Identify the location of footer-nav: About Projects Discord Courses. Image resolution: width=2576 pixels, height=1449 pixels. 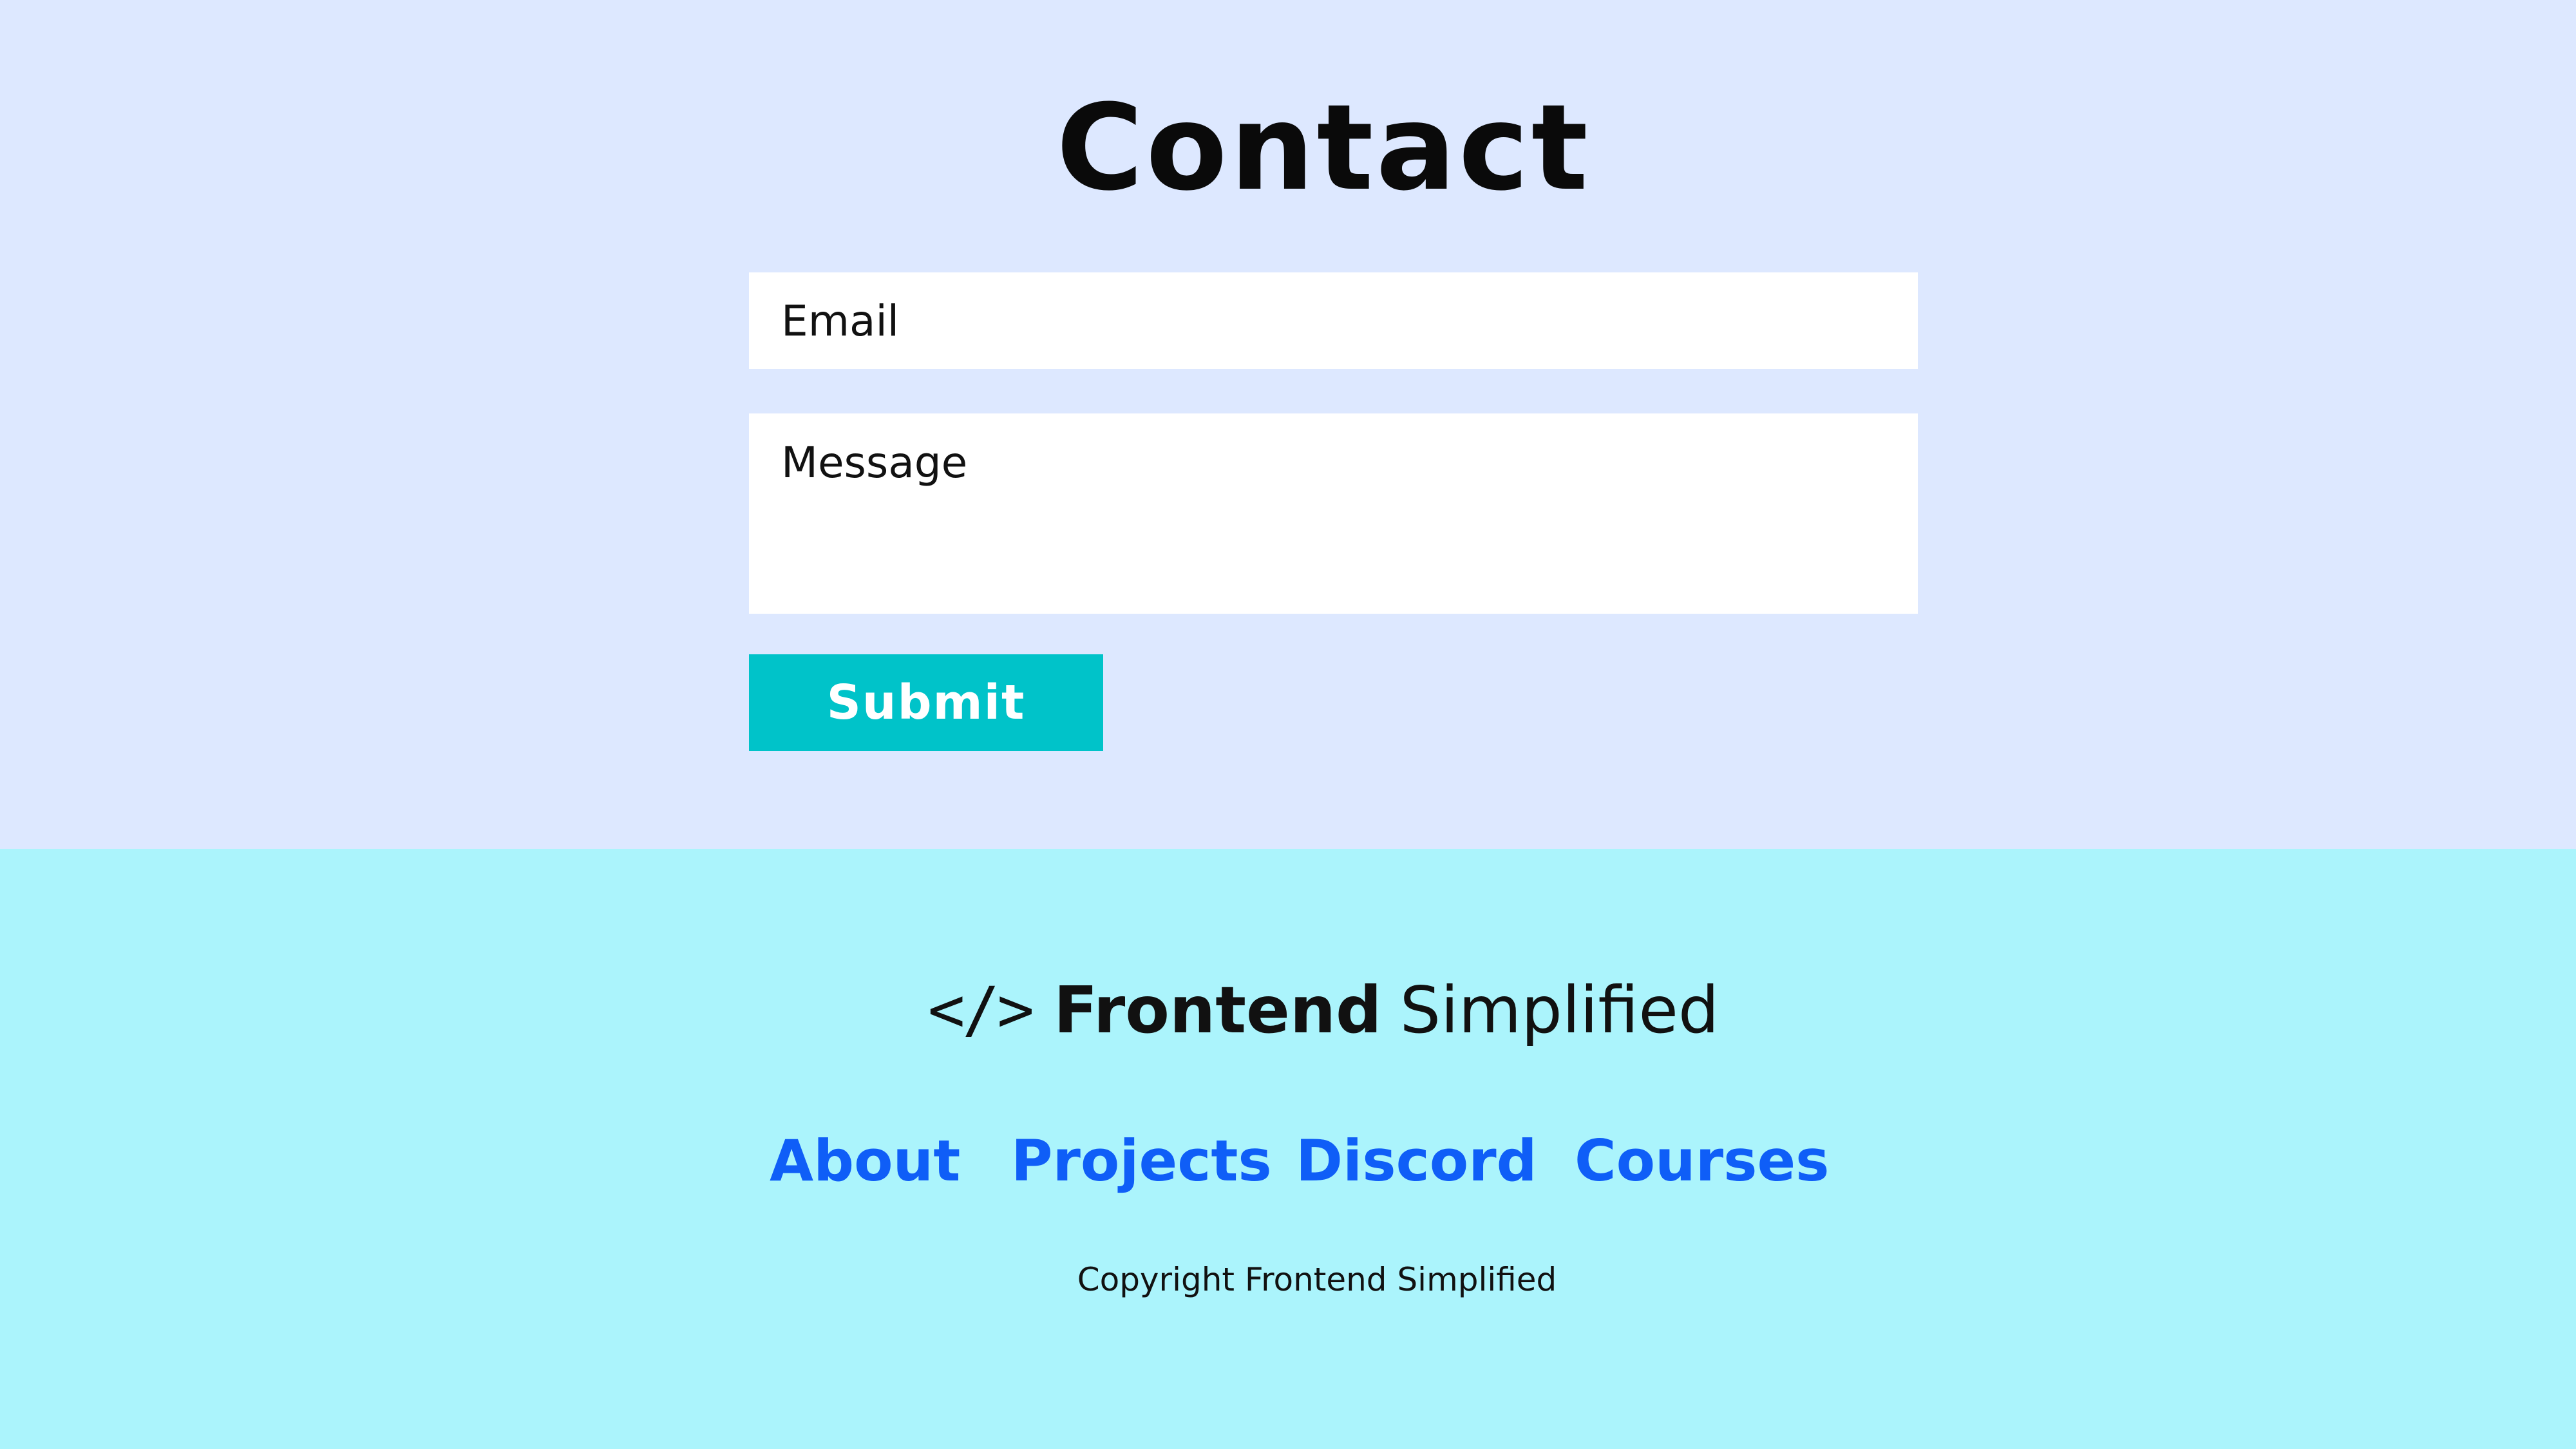
(1288, 1161).